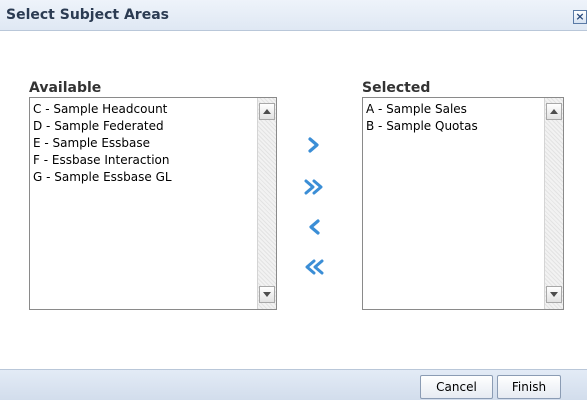 This screenshot has height=400, width=587. I want to click on available-item: F - Essbase Interaction, so click(144, 160).